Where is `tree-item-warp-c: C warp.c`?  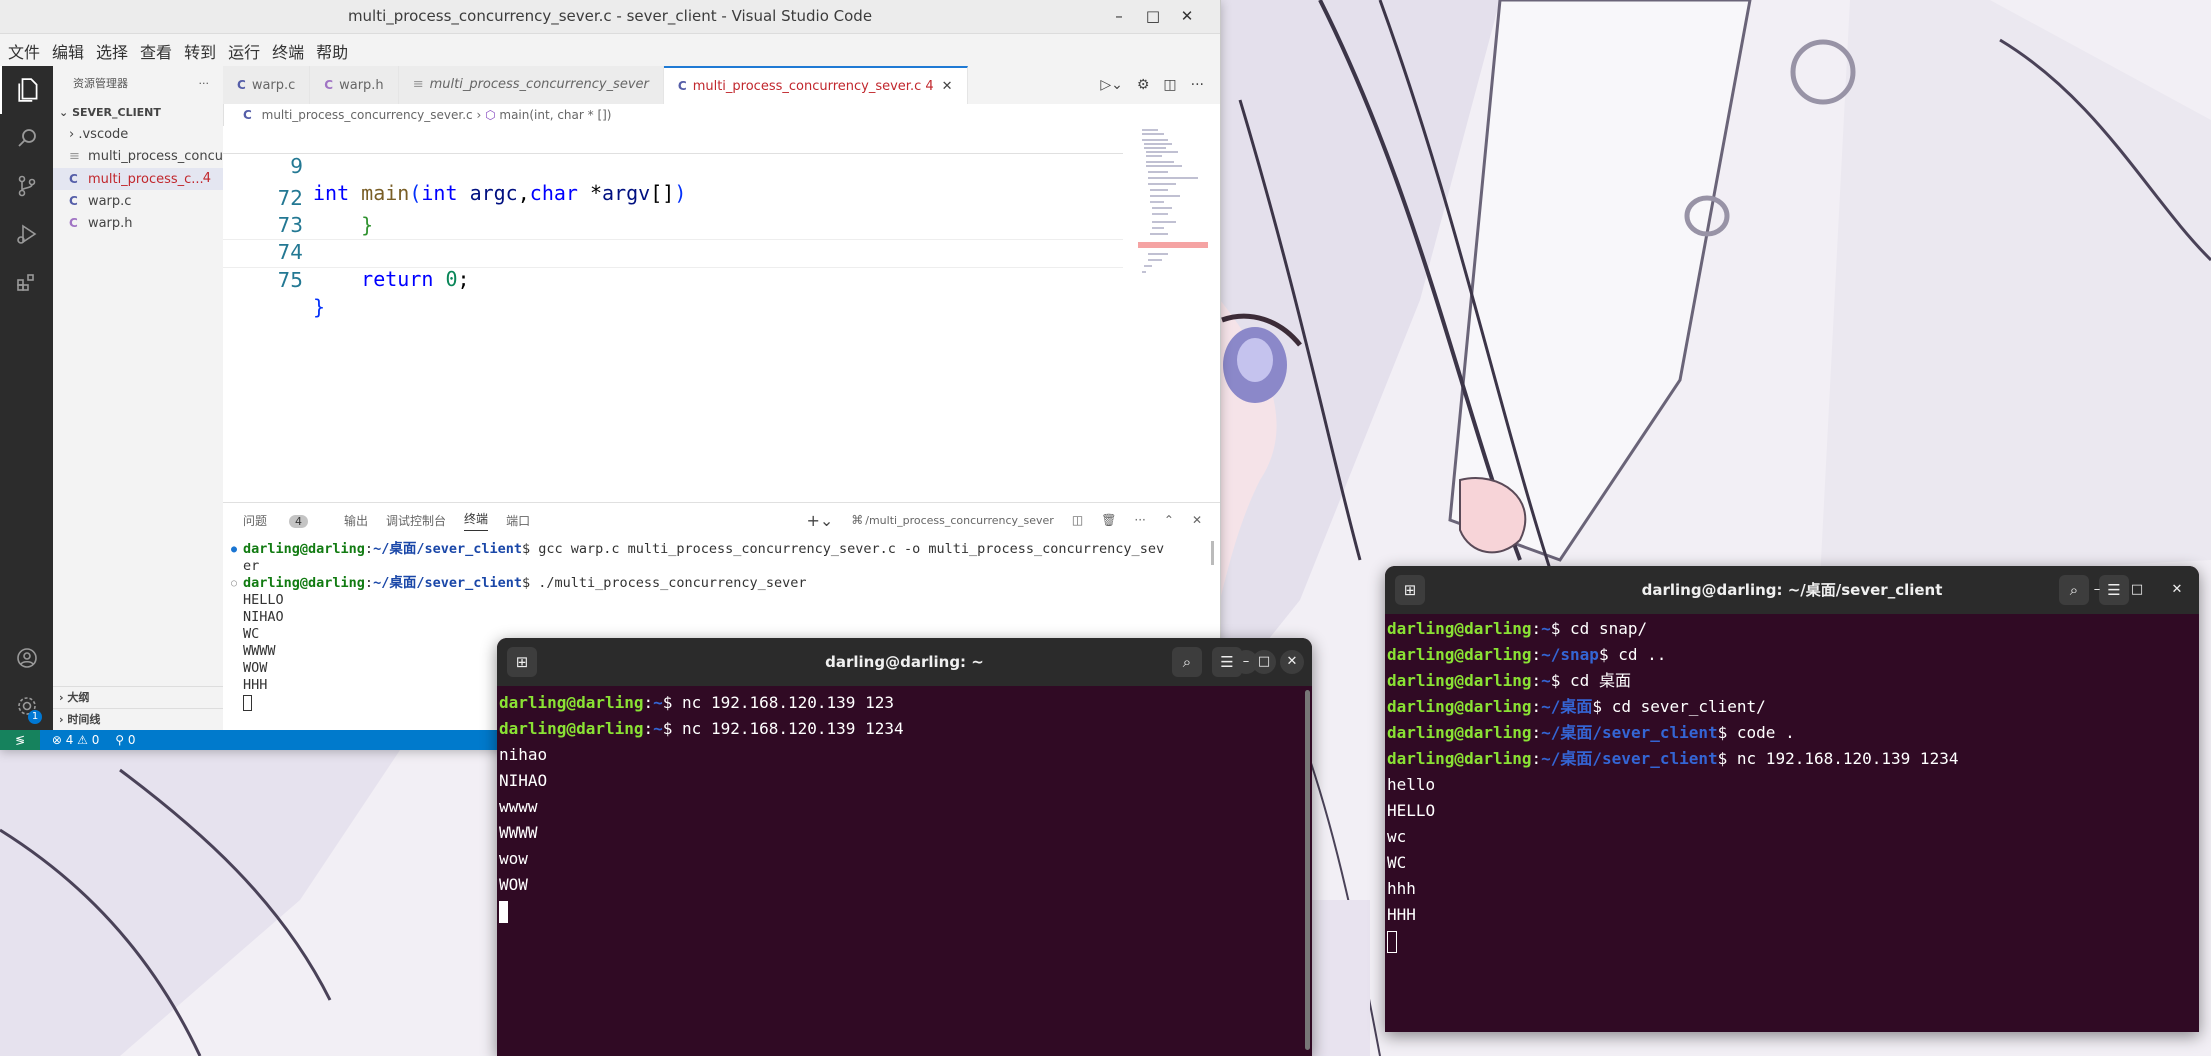
tree-item-warp-c: C warp.c is located at coordinates (138, 201).